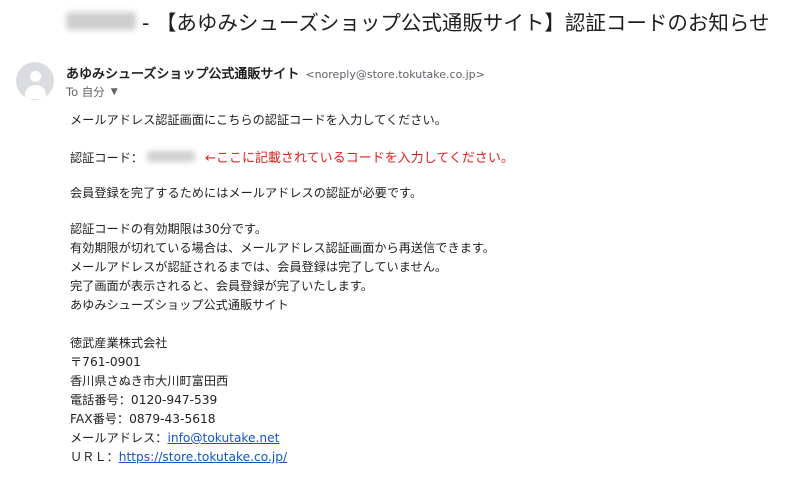  Describe the element at coordinates (179, 305) in the screenshot. I see `body-line-8: あゆみシューズショップ公式通販サイト` at that location.